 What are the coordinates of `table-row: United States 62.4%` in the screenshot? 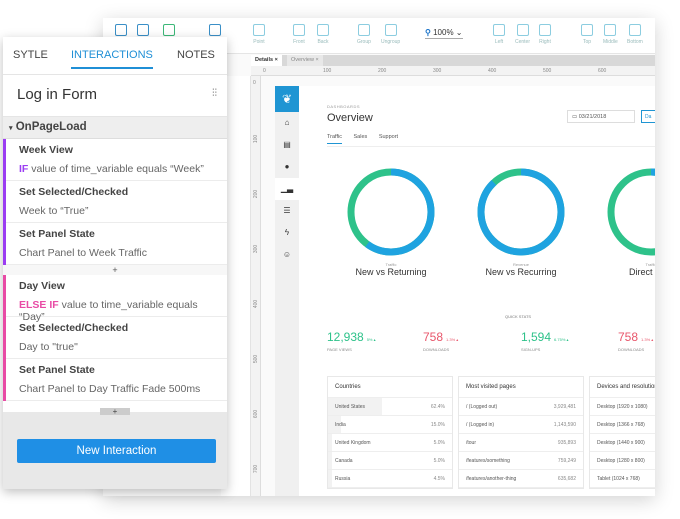 It's located at (390, 407).